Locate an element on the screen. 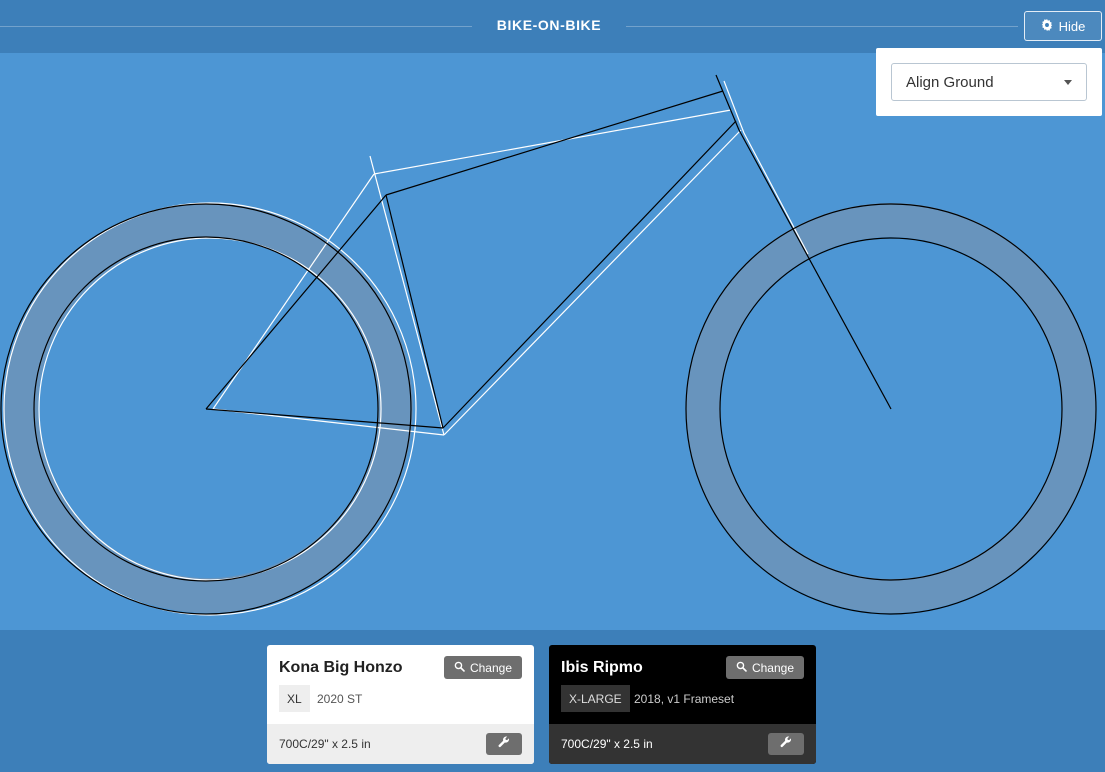 Image resolution: width=1105 pixels, height=772 pixels. align-panel: Align Ground is located at coordinates (989, 82).